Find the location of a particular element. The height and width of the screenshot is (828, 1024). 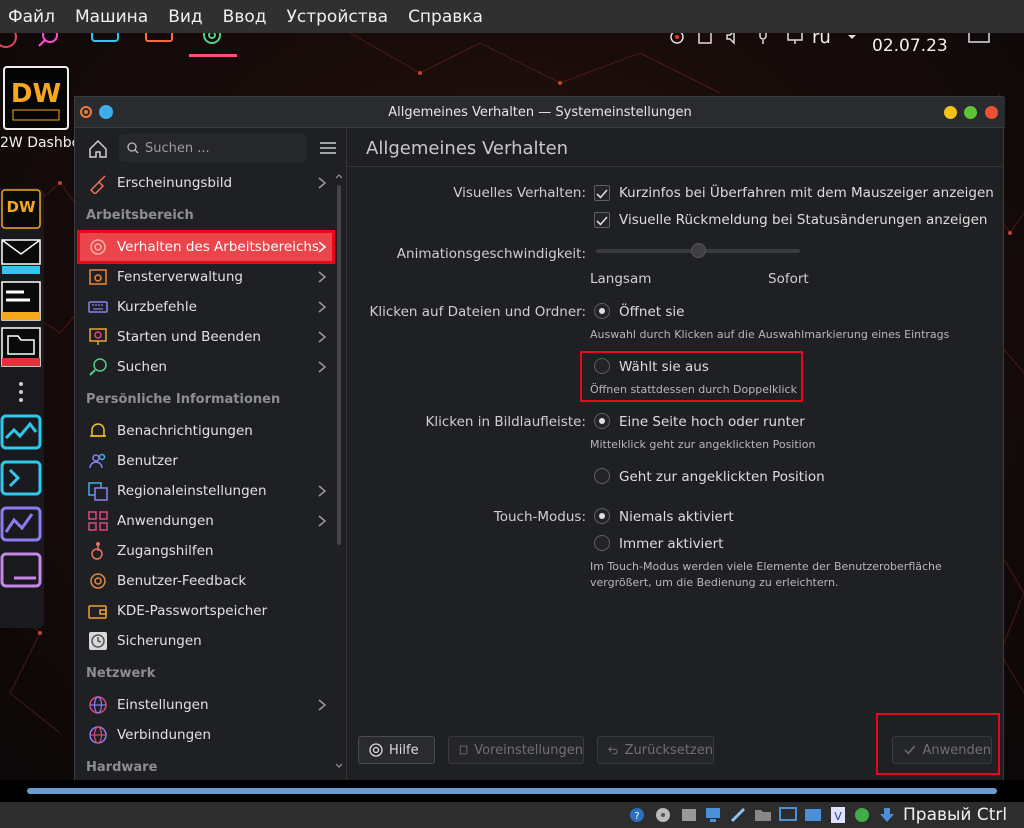

status-audio-icon is located at coordinates (689, 815).